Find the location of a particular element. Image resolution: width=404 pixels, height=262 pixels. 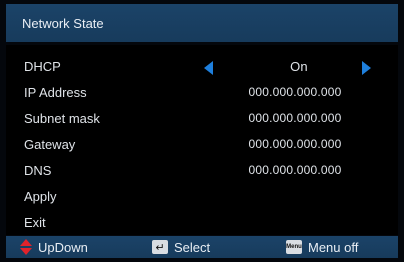

menu-title: Network State is located at coordinates (63, 23).